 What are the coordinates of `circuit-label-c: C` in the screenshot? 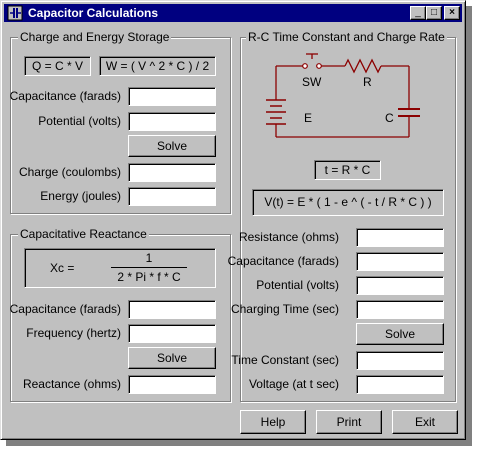 It's located at (389, 118).